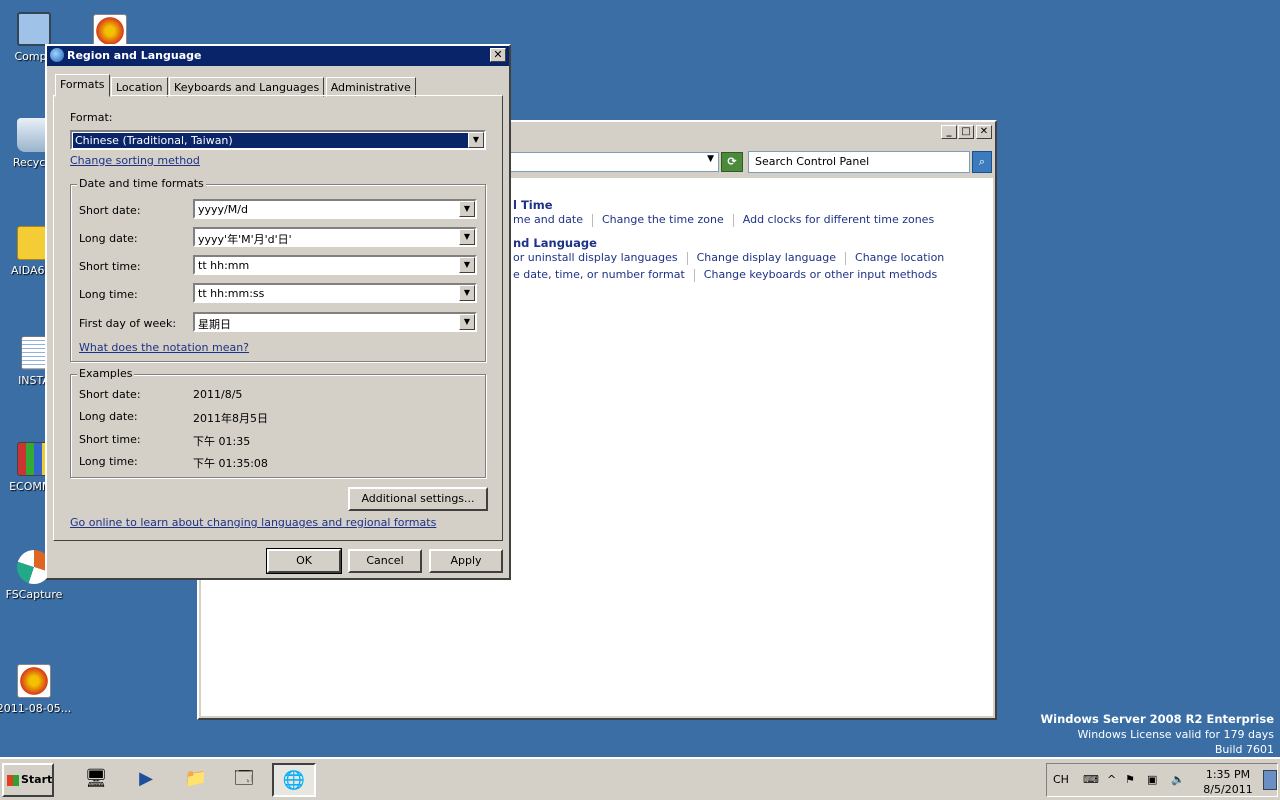 The height and width of the screenshot is (800, 1280). What do you see at coordinates (859, 162) in the screenshot?
I see `search-input: Search Control Panel` at bounding box center [859, 162].